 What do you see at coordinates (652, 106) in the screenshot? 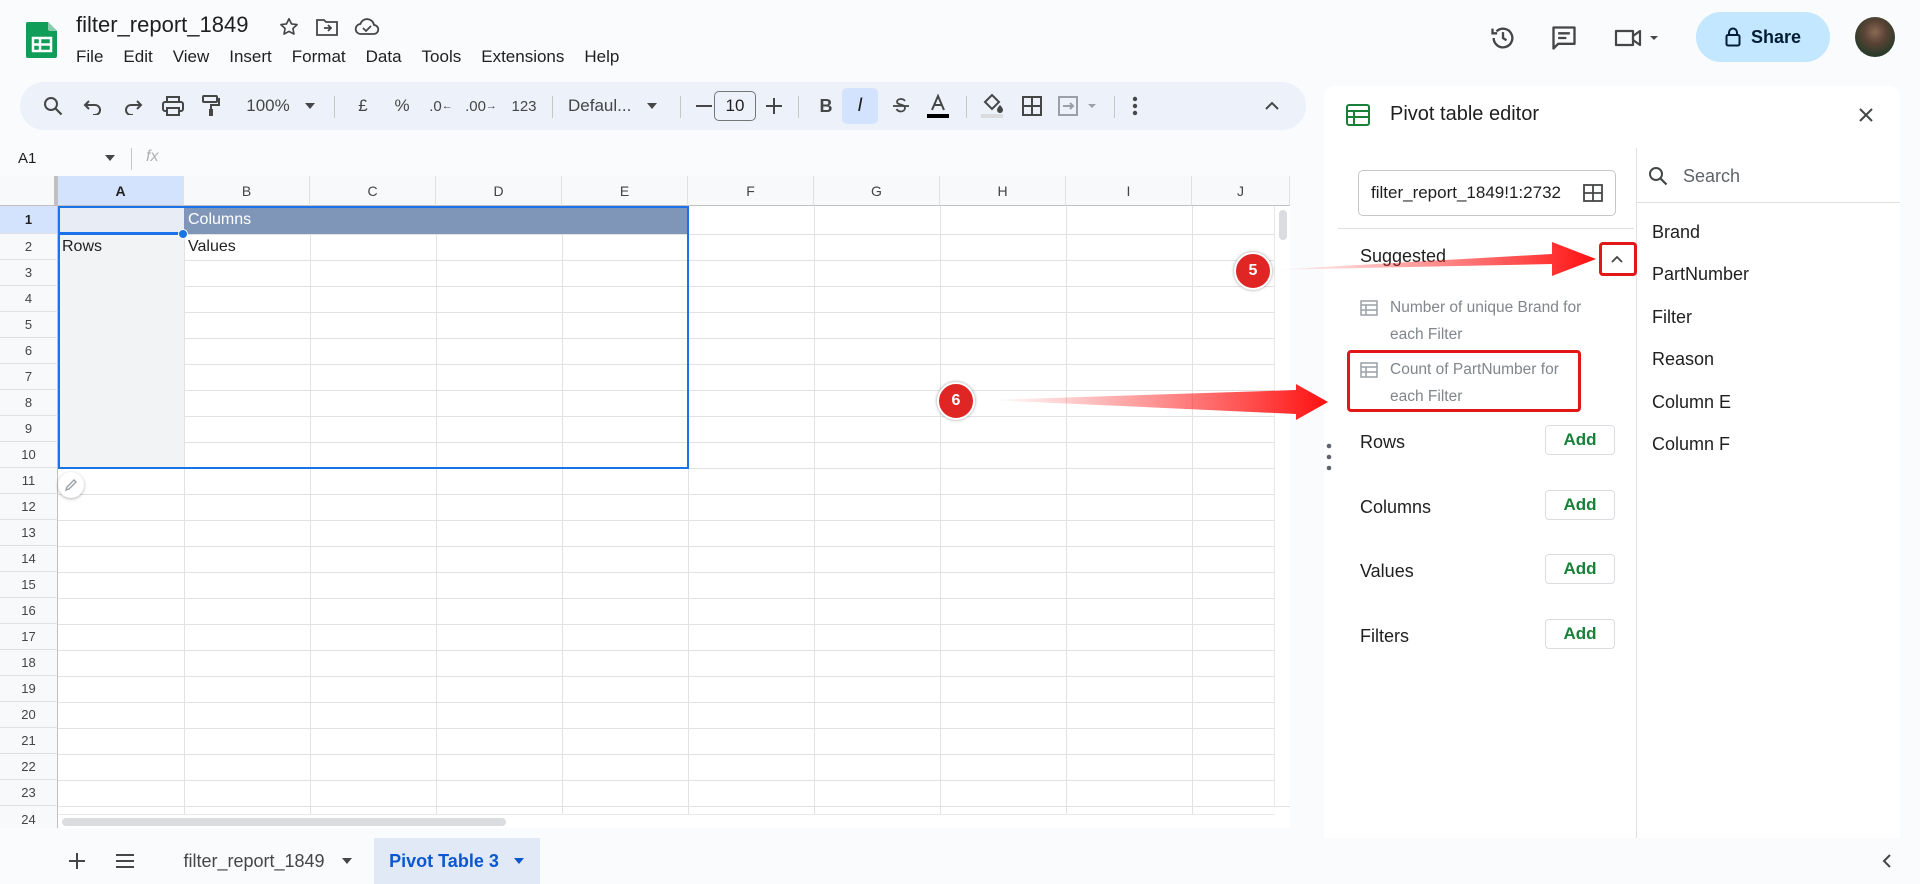
I see `font-dropdown-icon` at bounding box center [652, 106].